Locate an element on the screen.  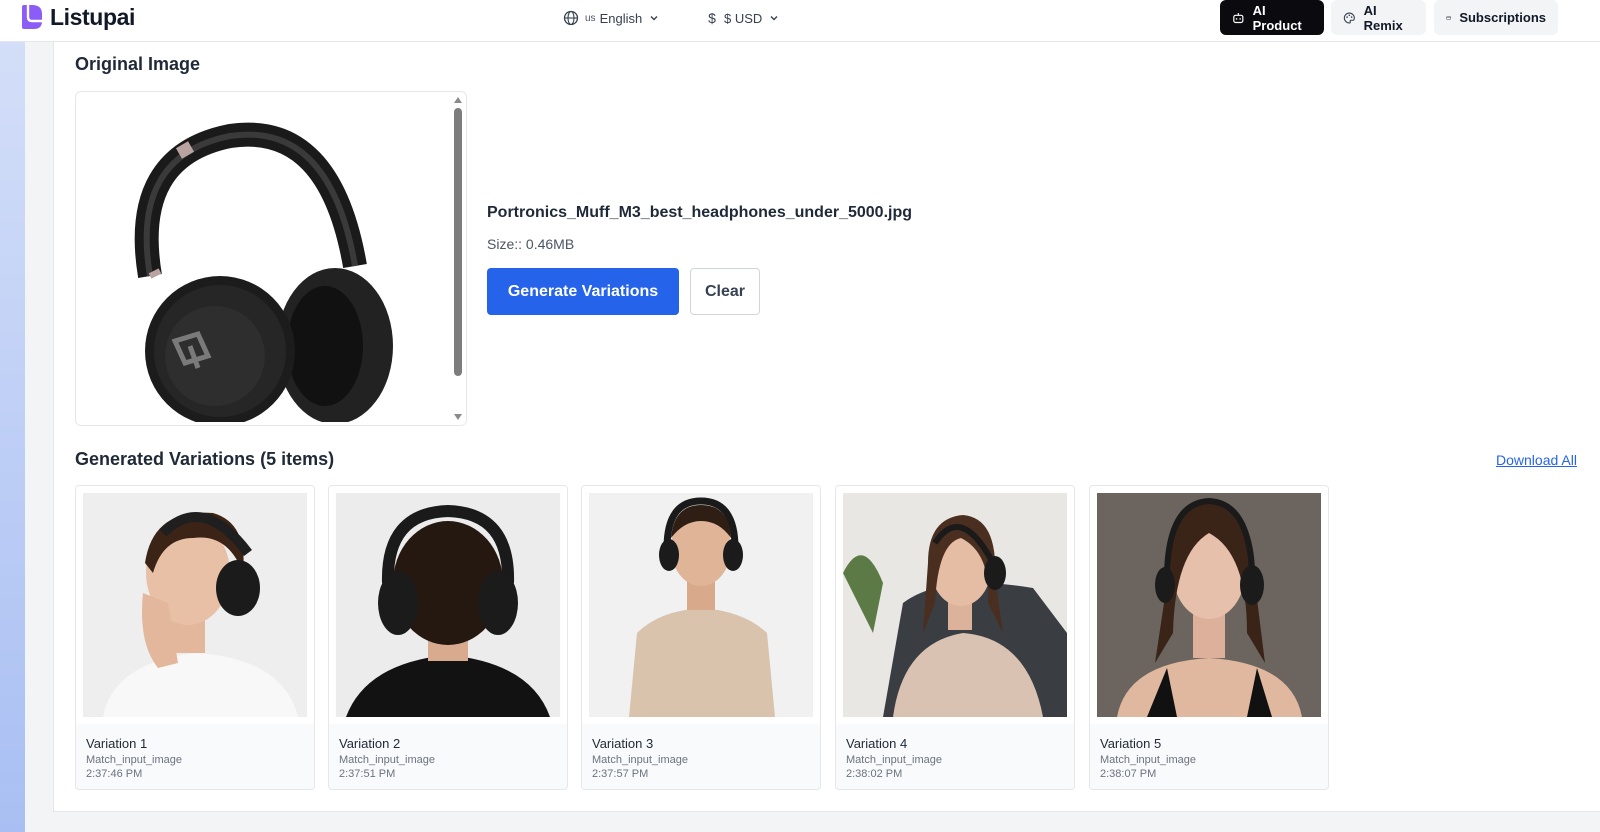
variation-time: 2:37:57 PM is located at coordinates (620, 774).